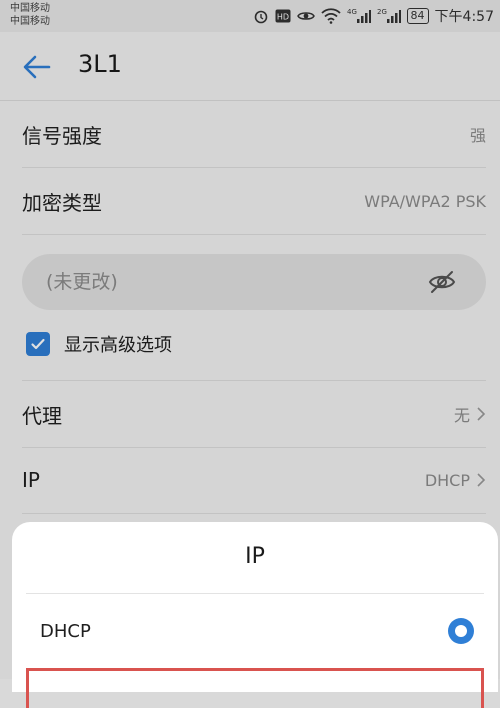 The image size is (500, 708). Describe the element at coordinates (461, 631) in the screenshot. I see `radio-selected` at that location.